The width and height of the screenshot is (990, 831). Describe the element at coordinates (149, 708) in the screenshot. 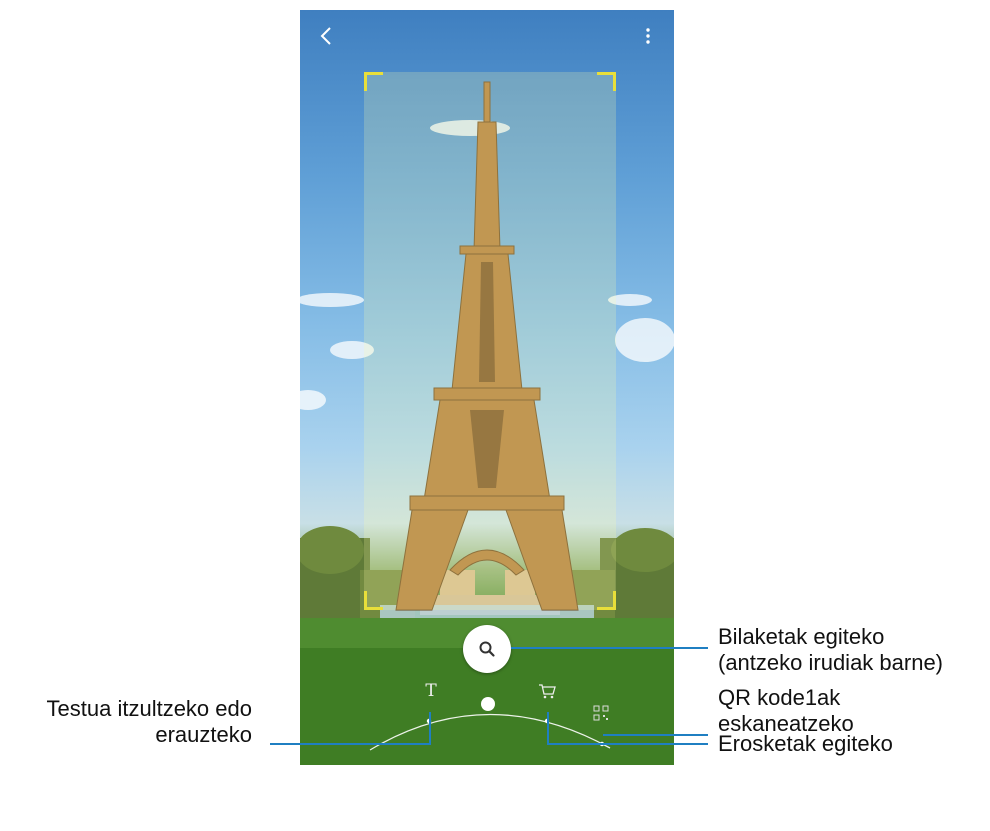

I see `callout-text-line1: Testua itzultzeko edo` at that location.